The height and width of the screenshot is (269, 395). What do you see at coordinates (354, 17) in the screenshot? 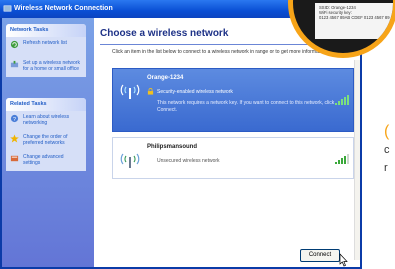
I see `sticker-line: 0123 4567 89AB CDEF 0123 4567 89` at bounding box center [354, 17].